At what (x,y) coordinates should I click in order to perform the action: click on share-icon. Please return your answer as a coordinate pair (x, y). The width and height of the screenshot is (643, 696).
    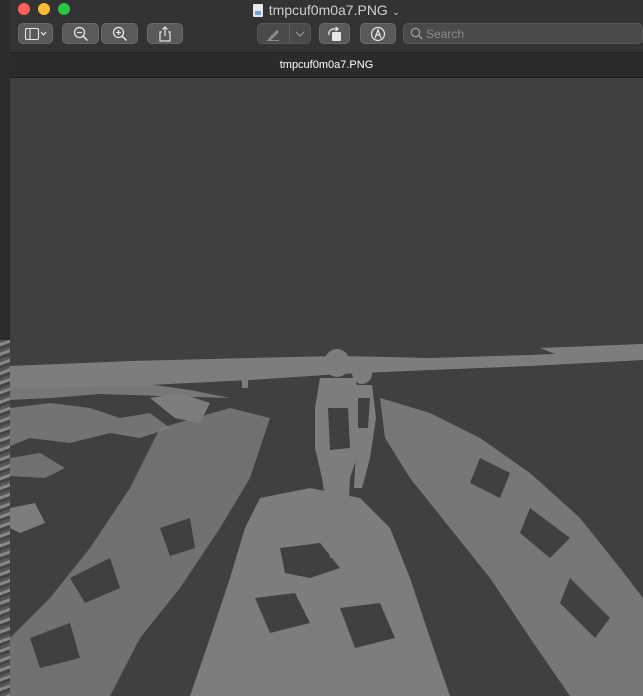
    Looking at the image, I should click on (165, 33).